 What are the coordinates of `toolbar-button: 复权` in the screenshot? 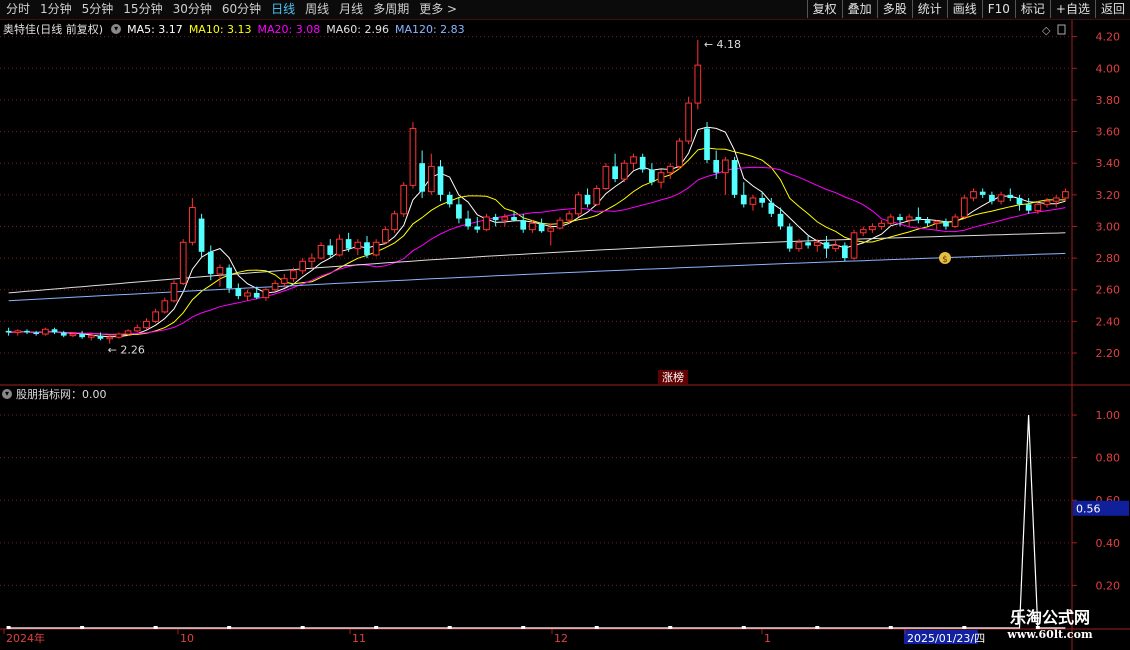 It's located at (824, 9).